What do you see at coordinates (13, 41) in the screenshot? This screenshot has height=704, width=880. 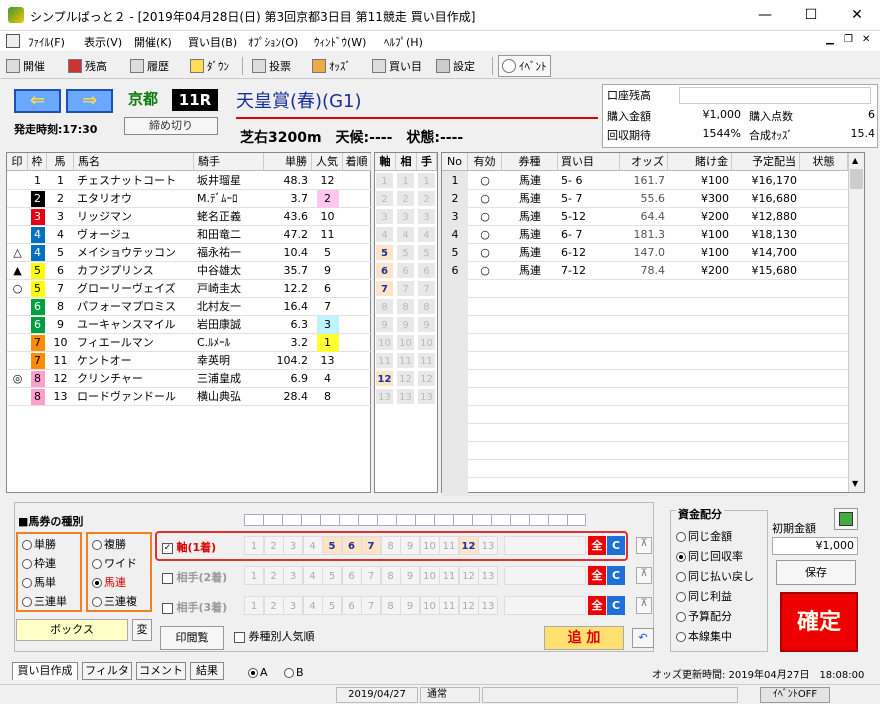 I see `doc-icon` at bounding box center [13, 41].